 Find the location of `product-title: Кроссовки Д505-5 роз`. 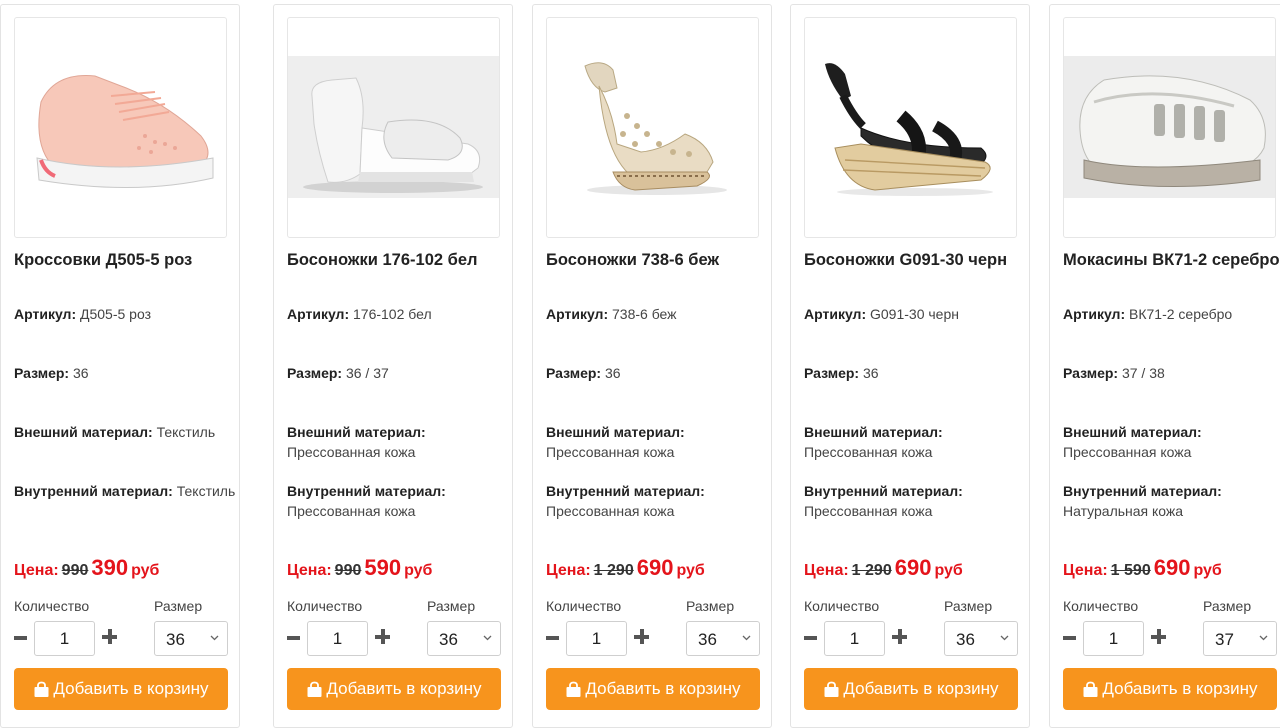

product-title: Кроссовки Д505-5 роз is located at coordinates (125, 260).